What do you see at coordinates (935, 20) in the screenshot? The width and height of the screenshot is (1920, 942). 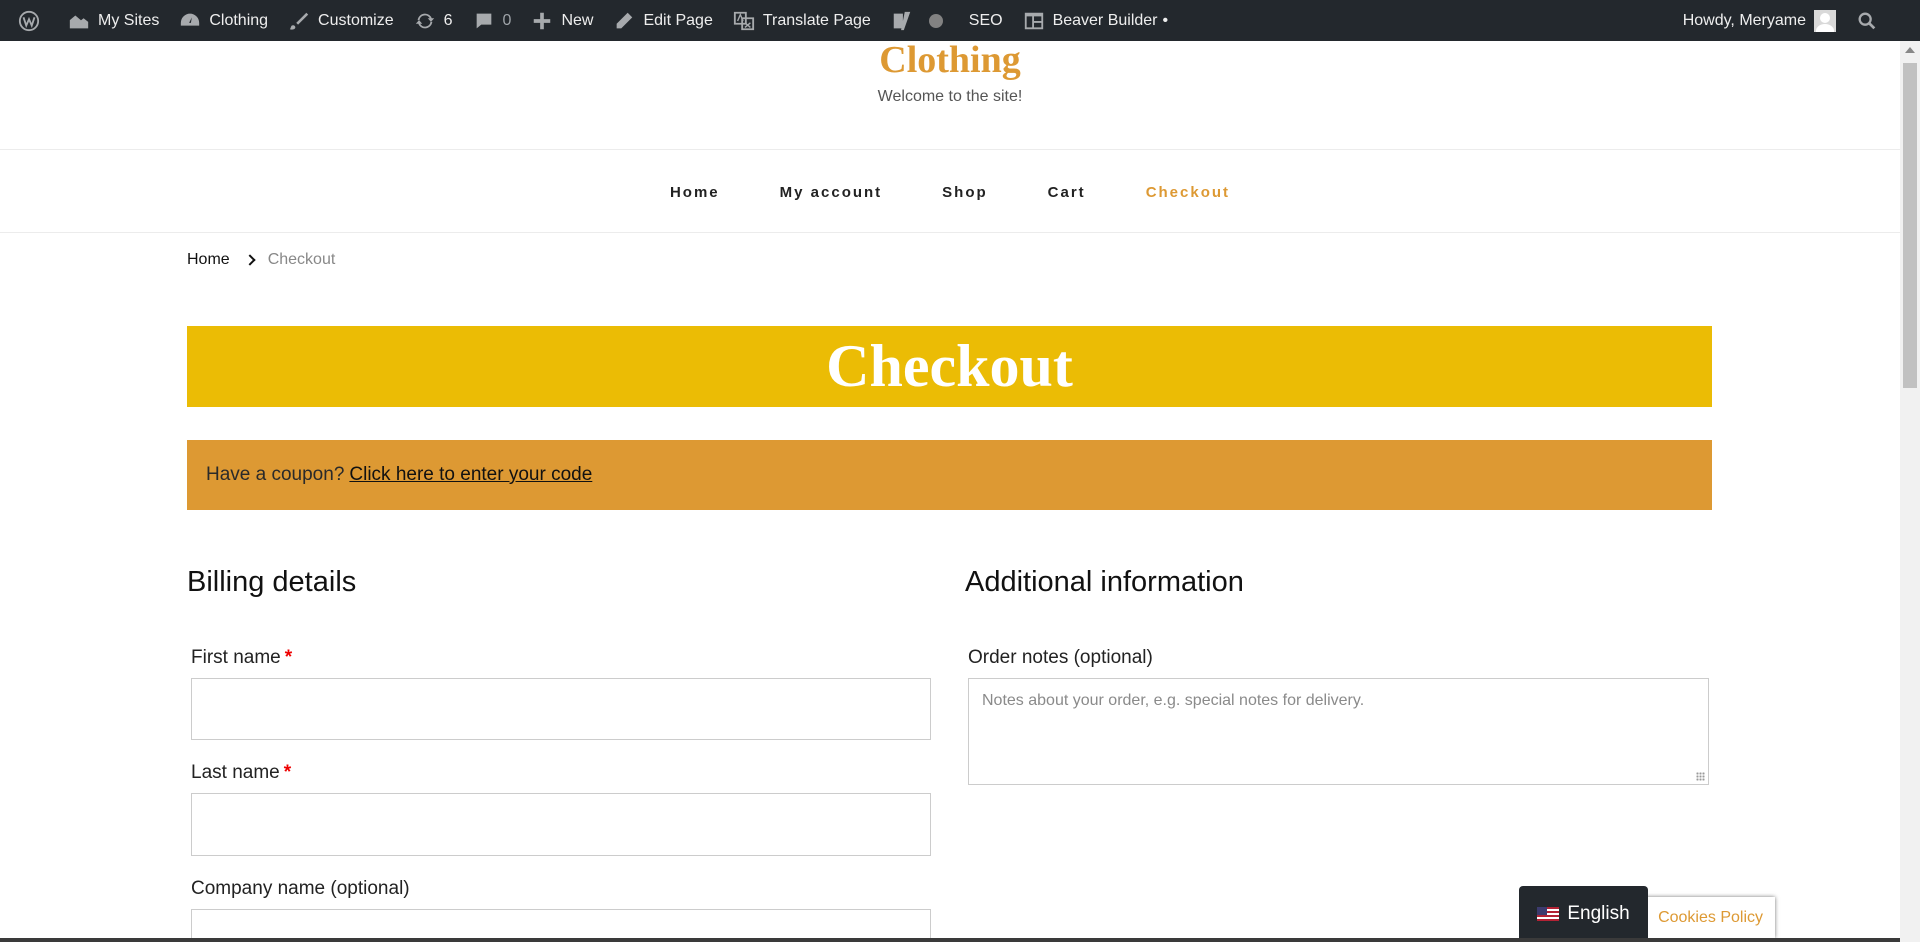 I see `seo-status-icon` at bounding box center [935, 20].